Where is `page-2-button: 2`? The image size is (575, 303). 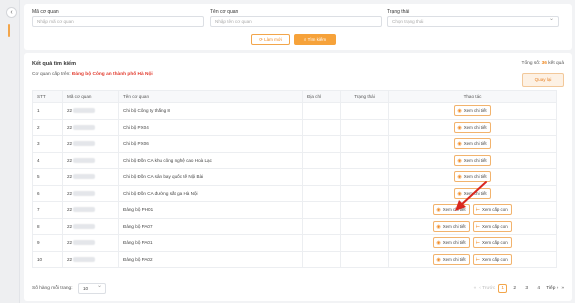 page-2-button: 2 is located at coordinates (514, 288).